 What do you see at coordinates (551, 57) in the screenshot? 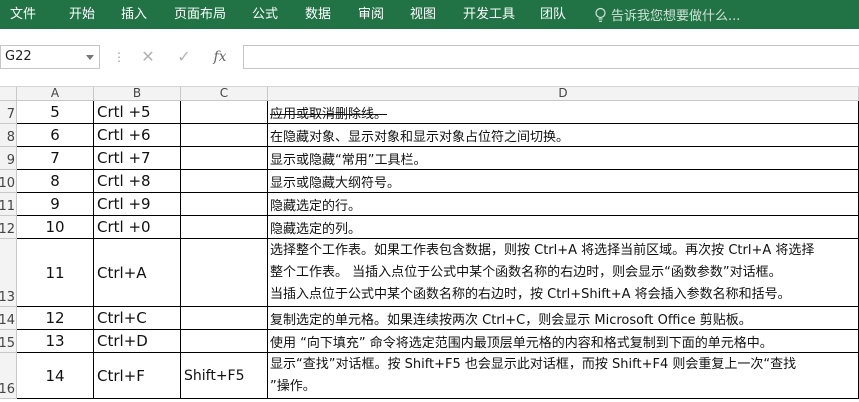
I see `formula-input` at bounding box center [551, 57].